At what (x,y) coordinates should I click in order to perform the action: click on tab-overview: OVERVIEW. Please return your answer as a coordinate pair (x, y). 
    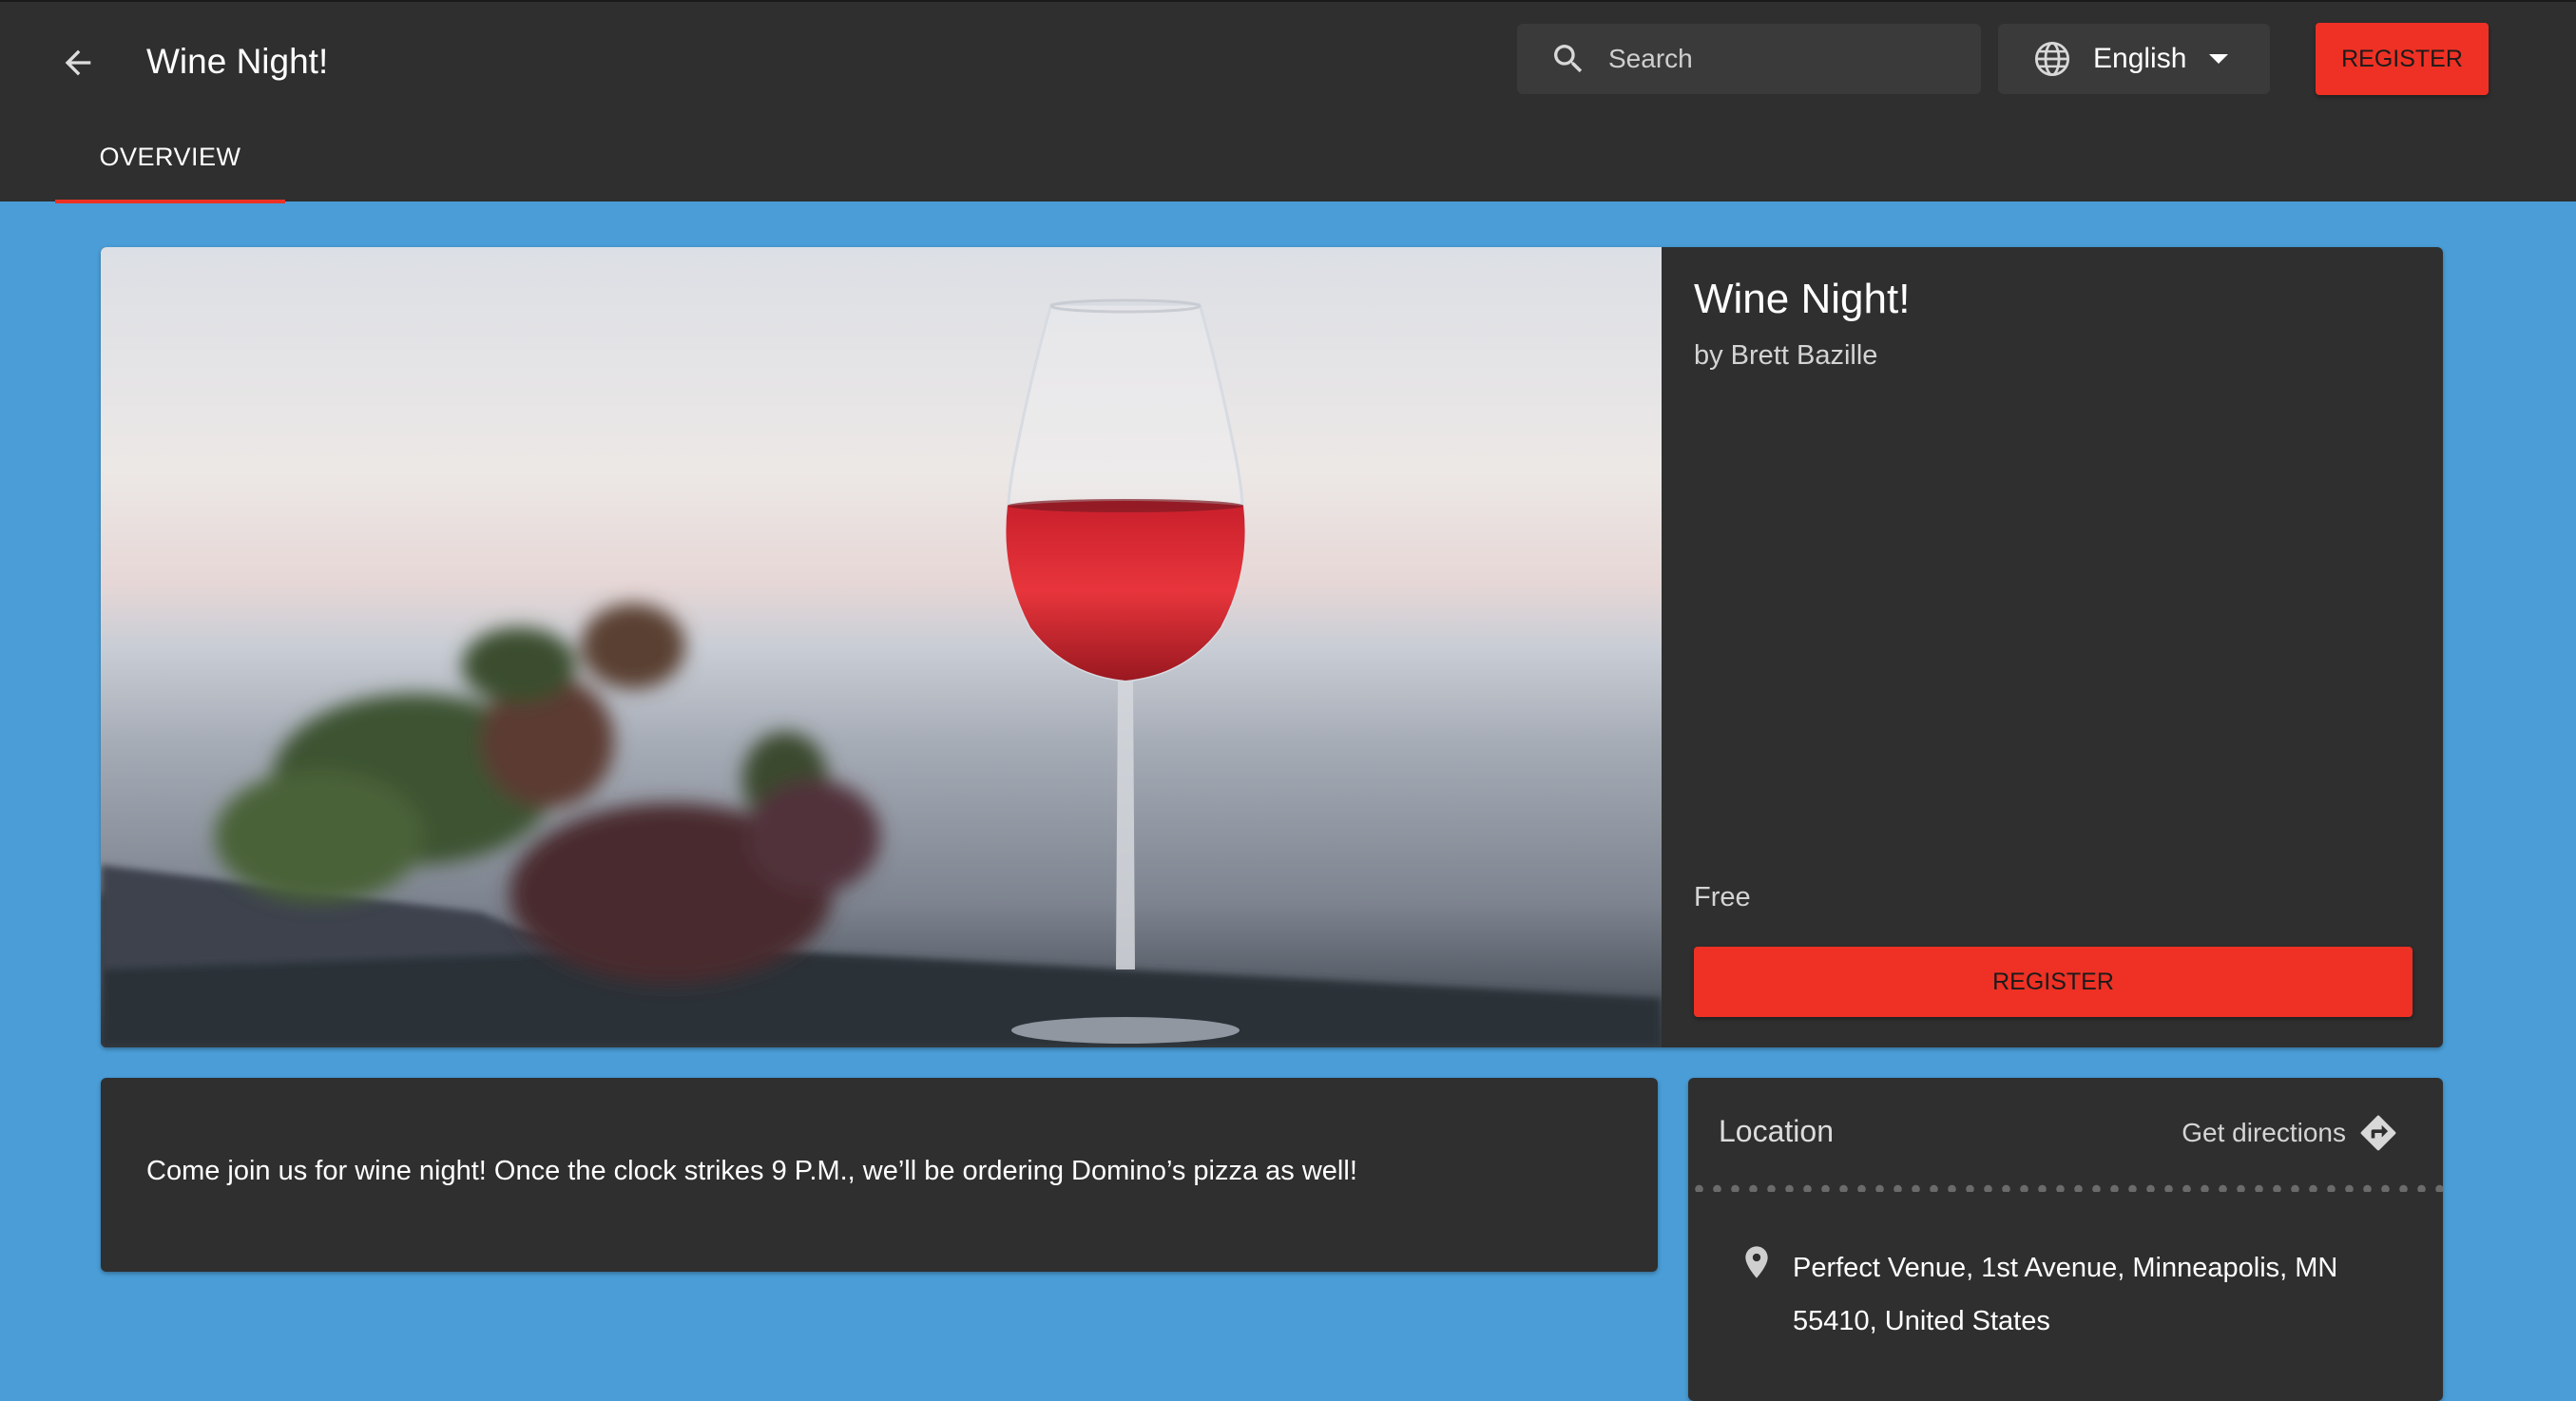
    Looking at the image, I should click on (170, 169).